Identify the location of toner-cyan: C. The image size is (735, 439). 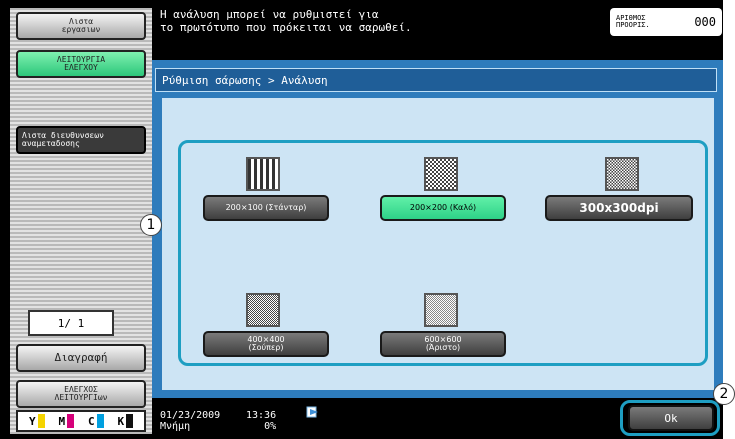
(96, 421).